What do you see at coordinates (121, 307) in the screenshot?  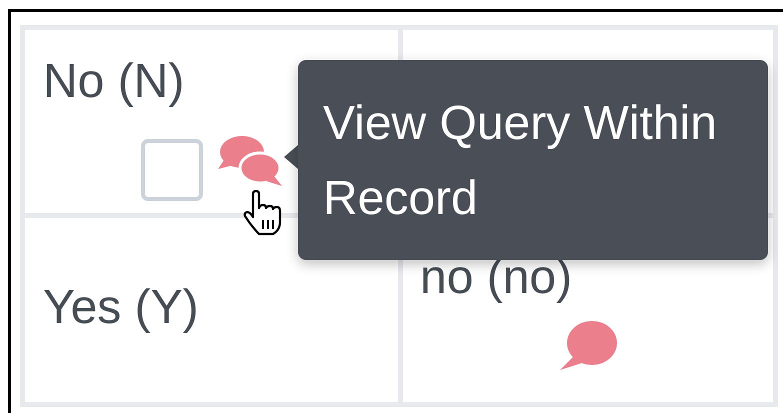 I see `option-label: Yes (Y)` at bounding box center [121, 307].